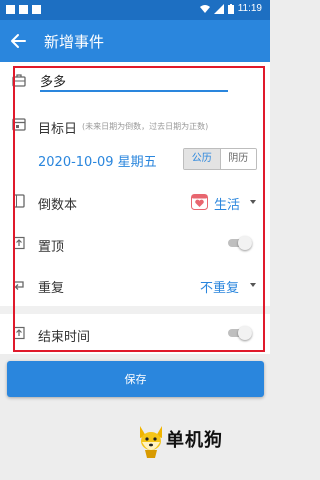  I want to click on back-arrow-icon, so click(19, 41).